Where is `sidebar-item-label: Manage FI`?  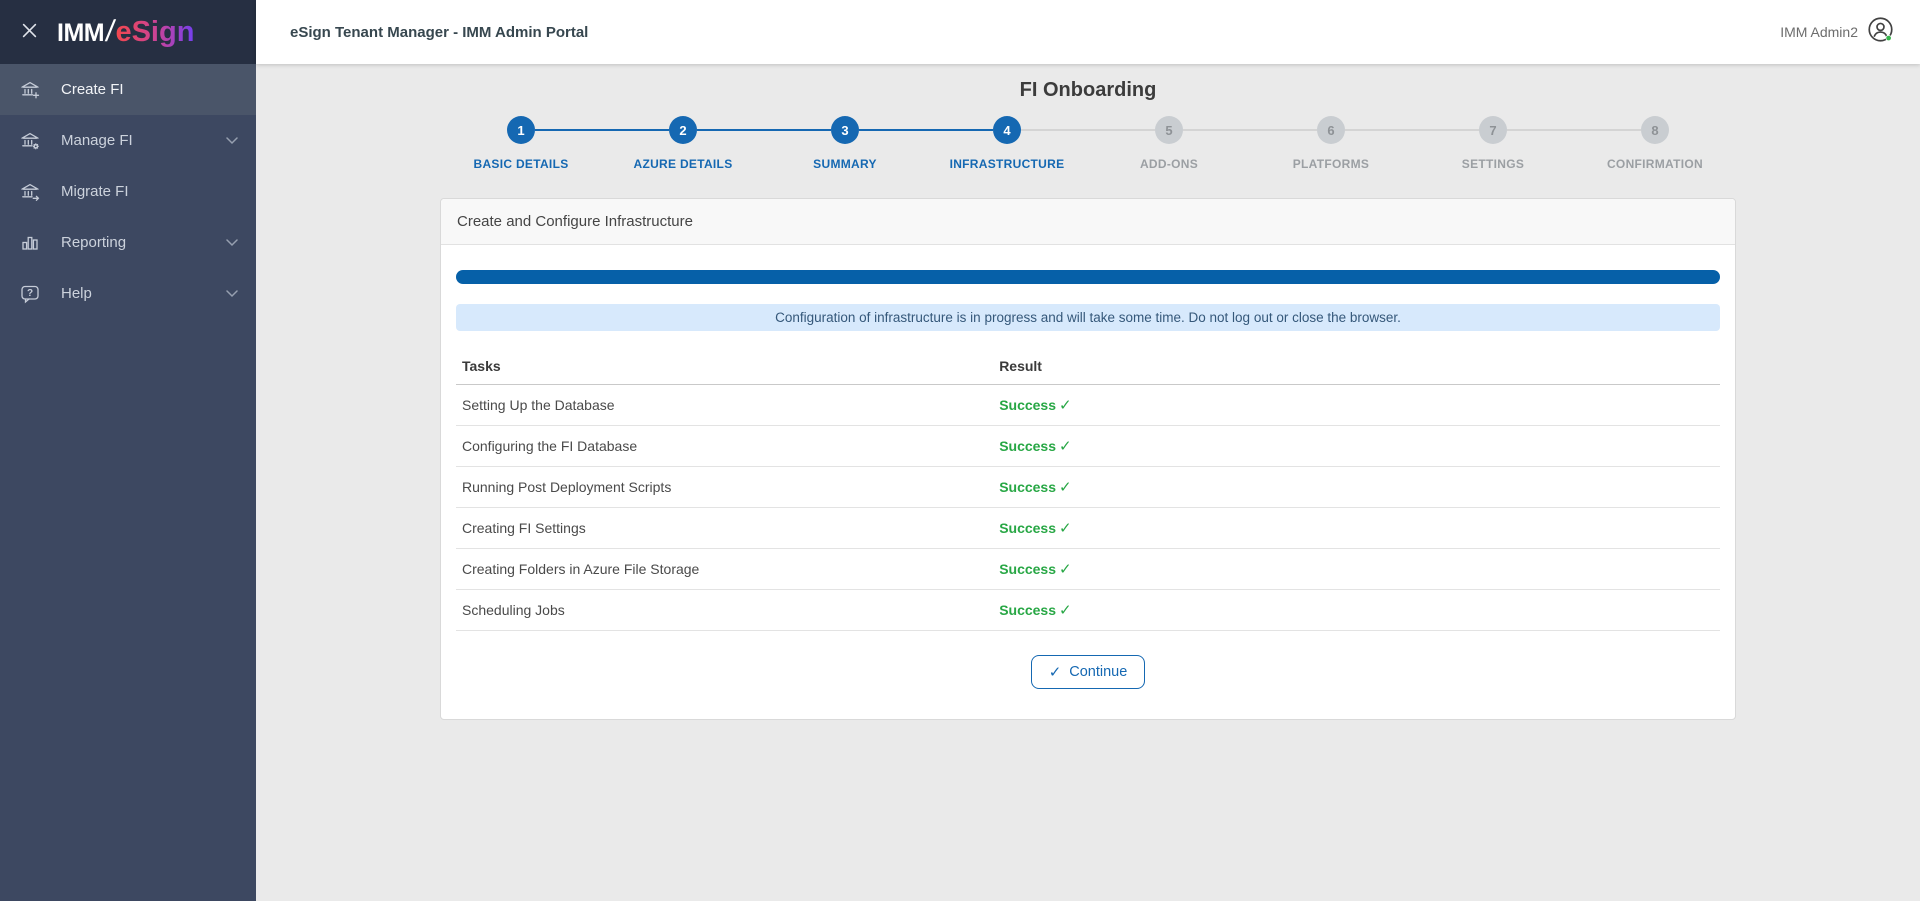 sidebar-item-label: Manage FI is located at coordinates (97, 140).